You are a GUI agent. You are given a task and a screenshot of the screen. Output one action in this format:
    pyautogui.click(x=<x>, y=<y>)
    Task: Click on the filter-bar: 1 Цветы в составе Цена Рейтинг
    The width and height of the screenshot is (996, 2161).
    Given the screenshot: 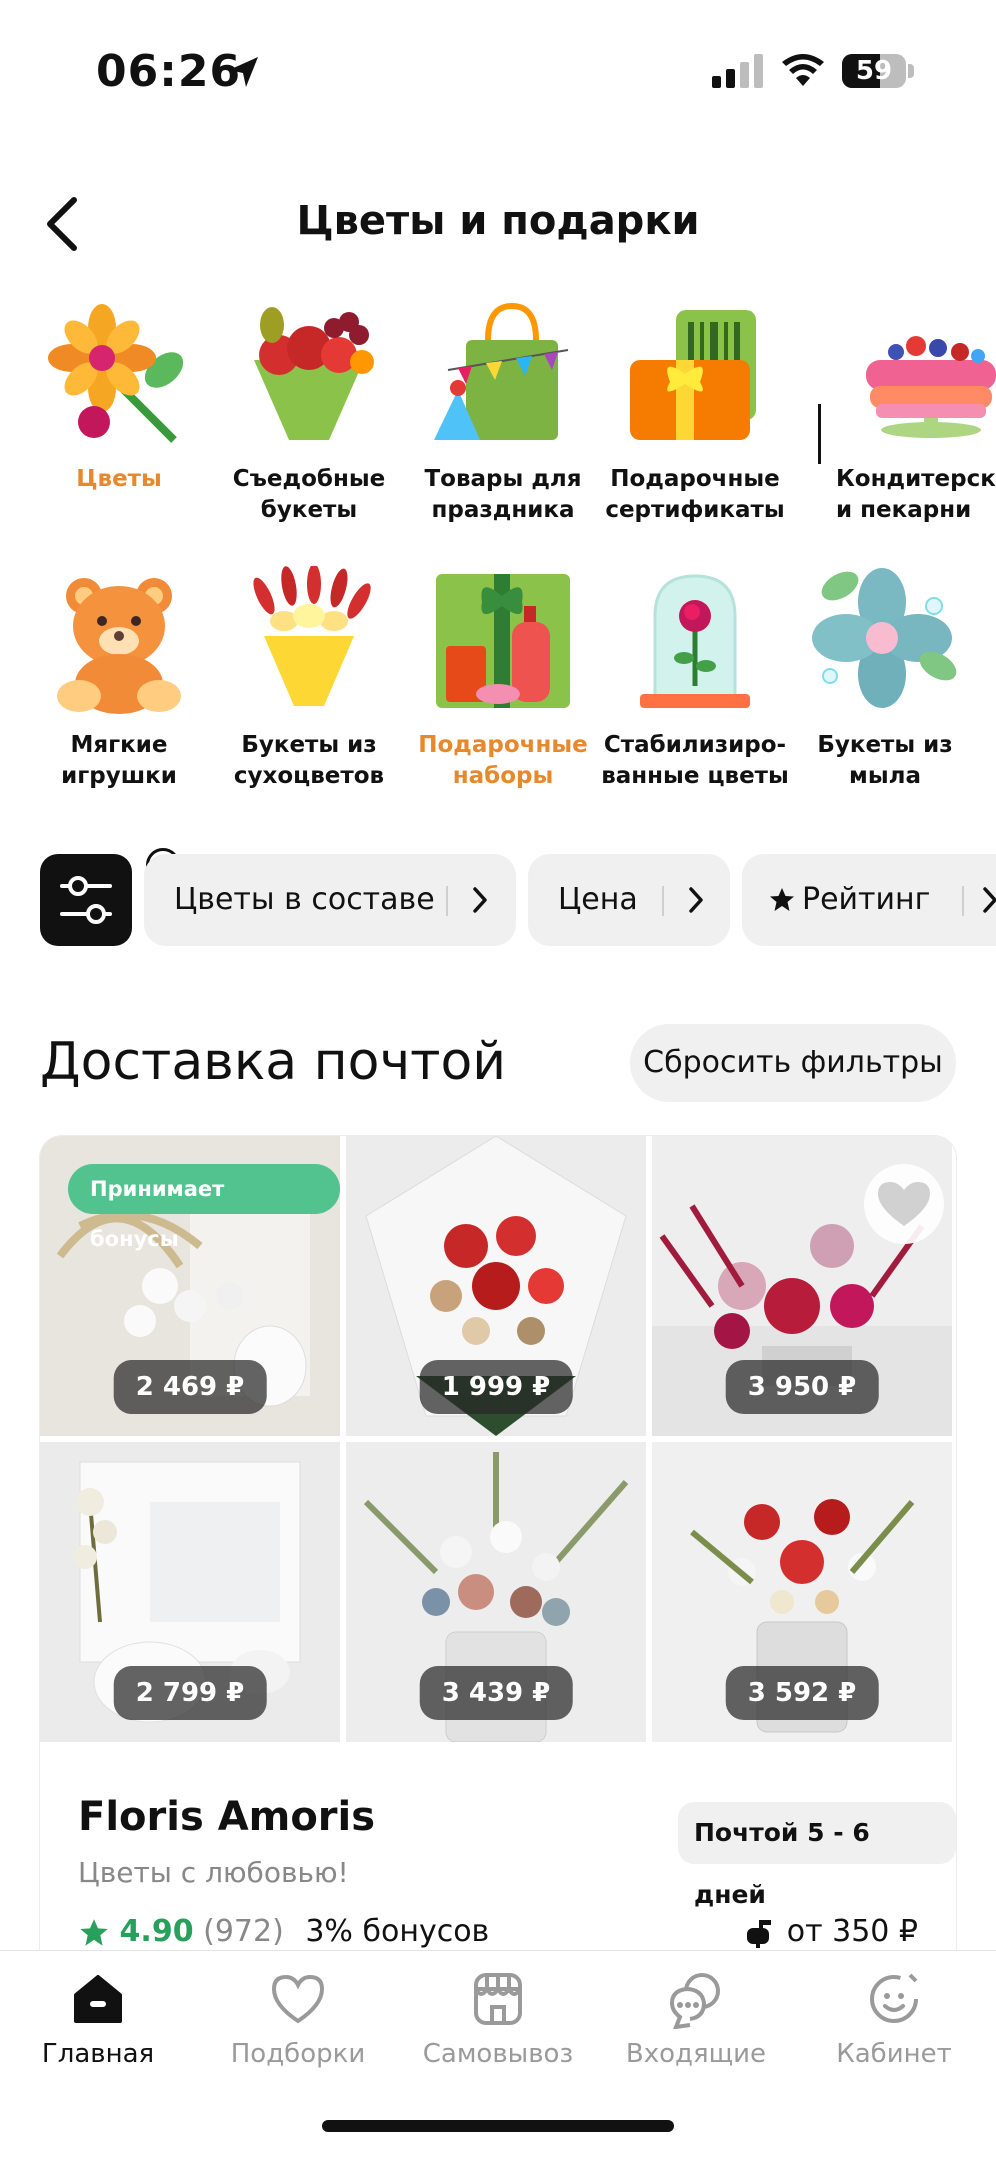 What is the action you would take?
    pyautogui.click(x=498, y=897)
    